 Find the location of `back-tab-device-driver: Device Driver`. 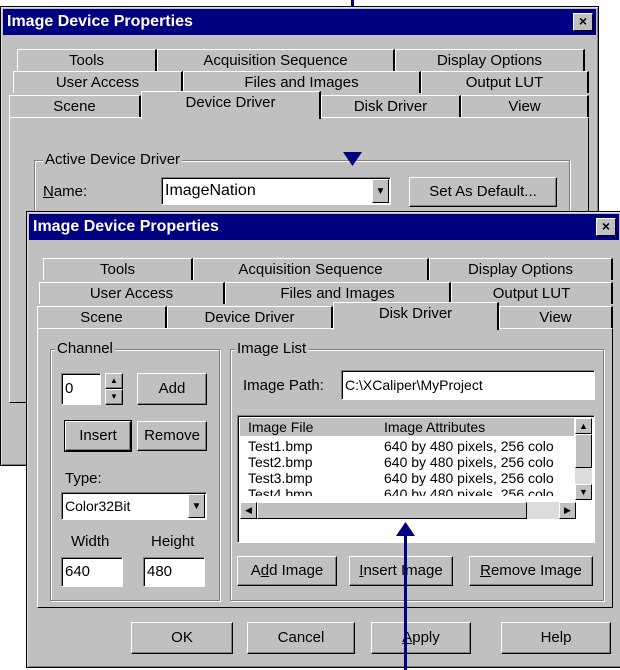

back-tab-device-driver: Device Driver is located at coordinates (231, 105).